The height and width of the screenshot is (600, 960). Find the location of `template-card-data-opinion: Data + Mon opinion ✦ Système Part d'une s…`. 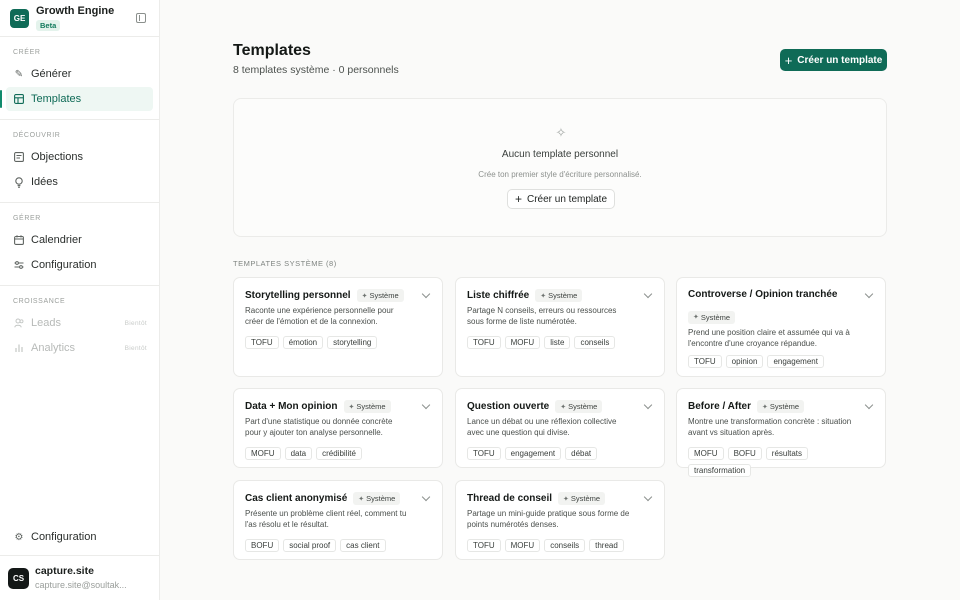

template-card-data-opinion: Data + Mon opinion ✦ Système Part d'une s… is located at coordinates (338, 428).